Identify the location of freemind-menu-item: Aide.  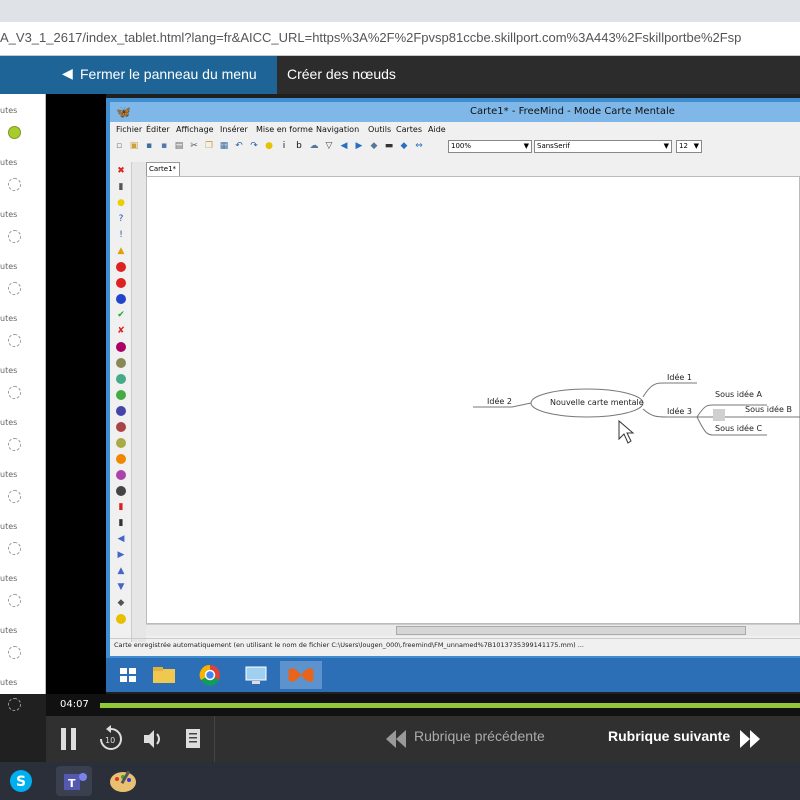
(437, 129).